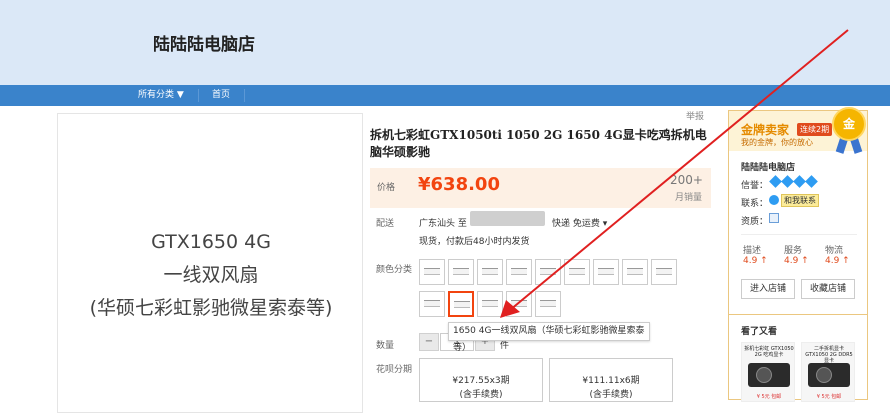  Describe the element at coordinates (394, 270) in the screenshot. I see `color-label: 颜色分类` at that location.